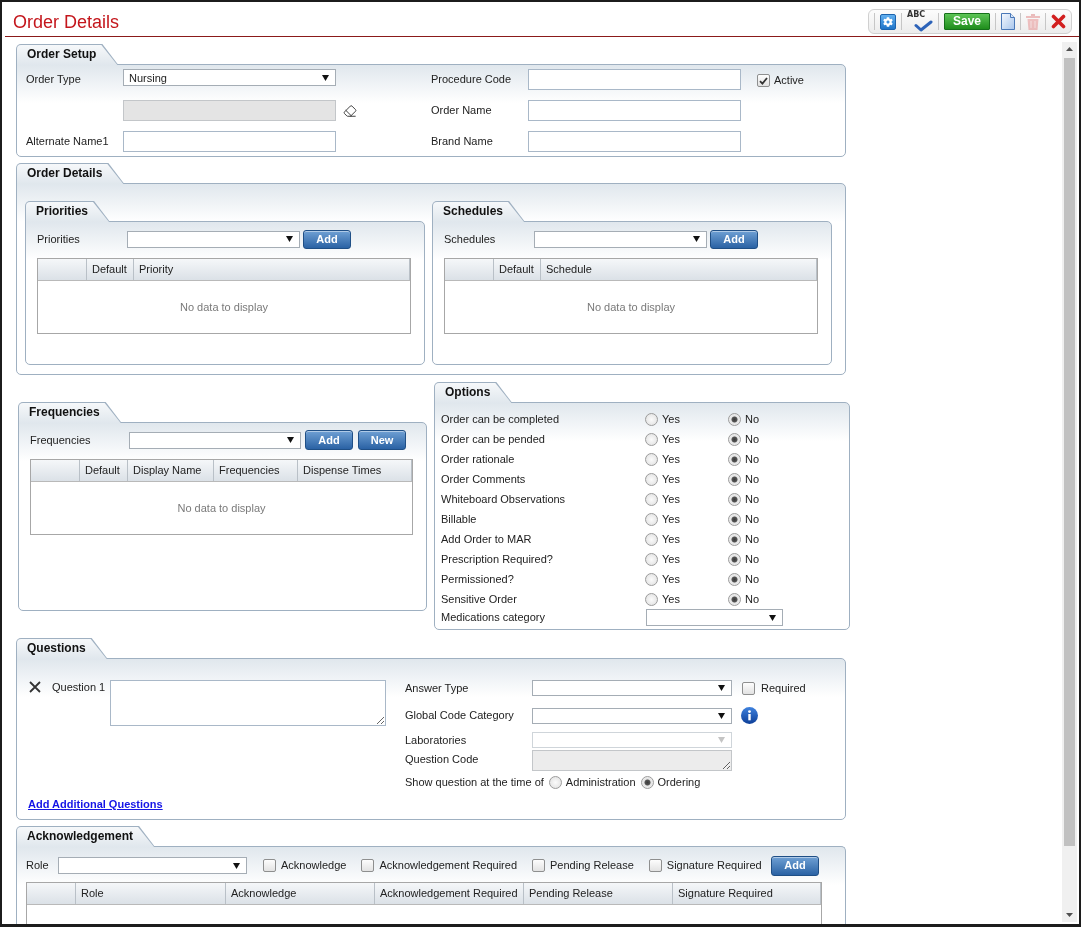 The width and height of the screenshot is (1081, 927). Describe the element at coordinates (151, 893) in the screenshot. I see `column-header: Role` at that location.